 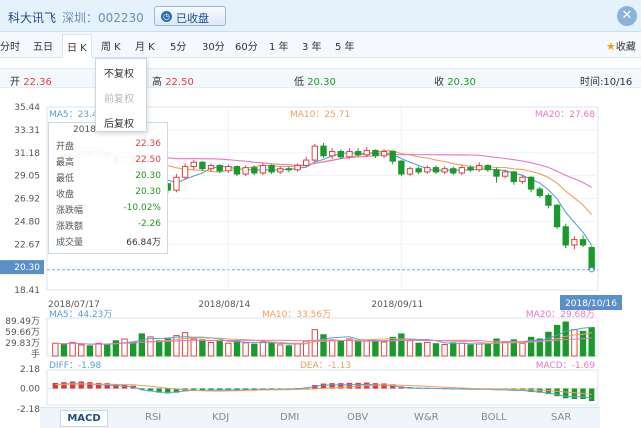 I want to click on macd-value-label: MACD：-1.69, so click(x=566, y=366).